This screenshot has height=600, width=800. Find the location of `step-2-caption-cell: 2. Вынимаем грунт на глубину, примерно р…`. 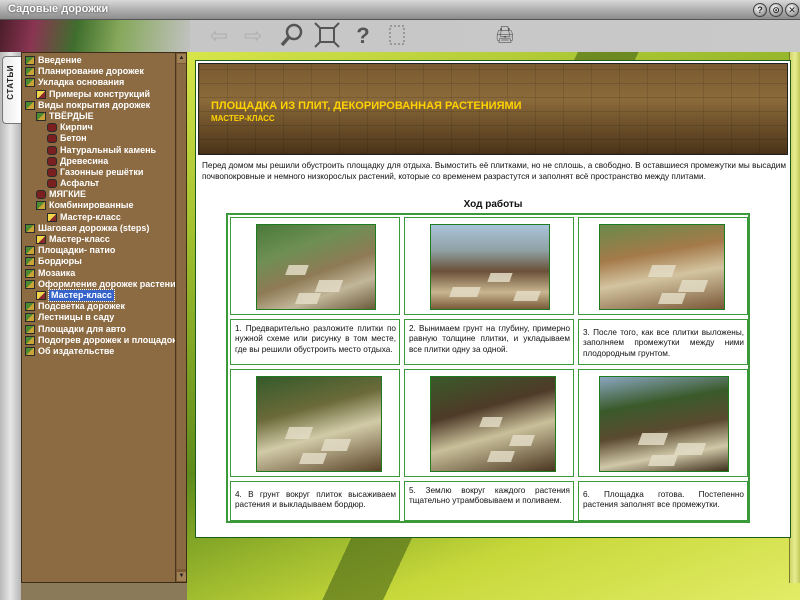

step-2-caption-cell: 2. Вынимаем грунт на глубину, примерно р… is located at coordinates (489, 342).